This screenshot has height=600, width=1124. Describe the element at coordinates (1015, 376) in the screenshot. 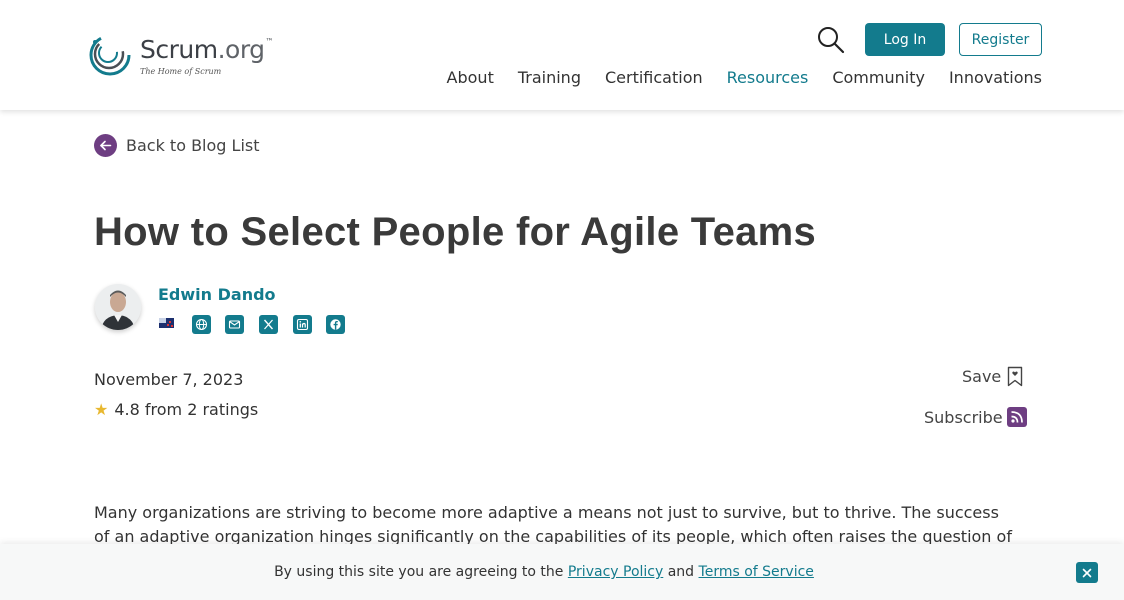

I see `bookmark-heart-icon` at that location.